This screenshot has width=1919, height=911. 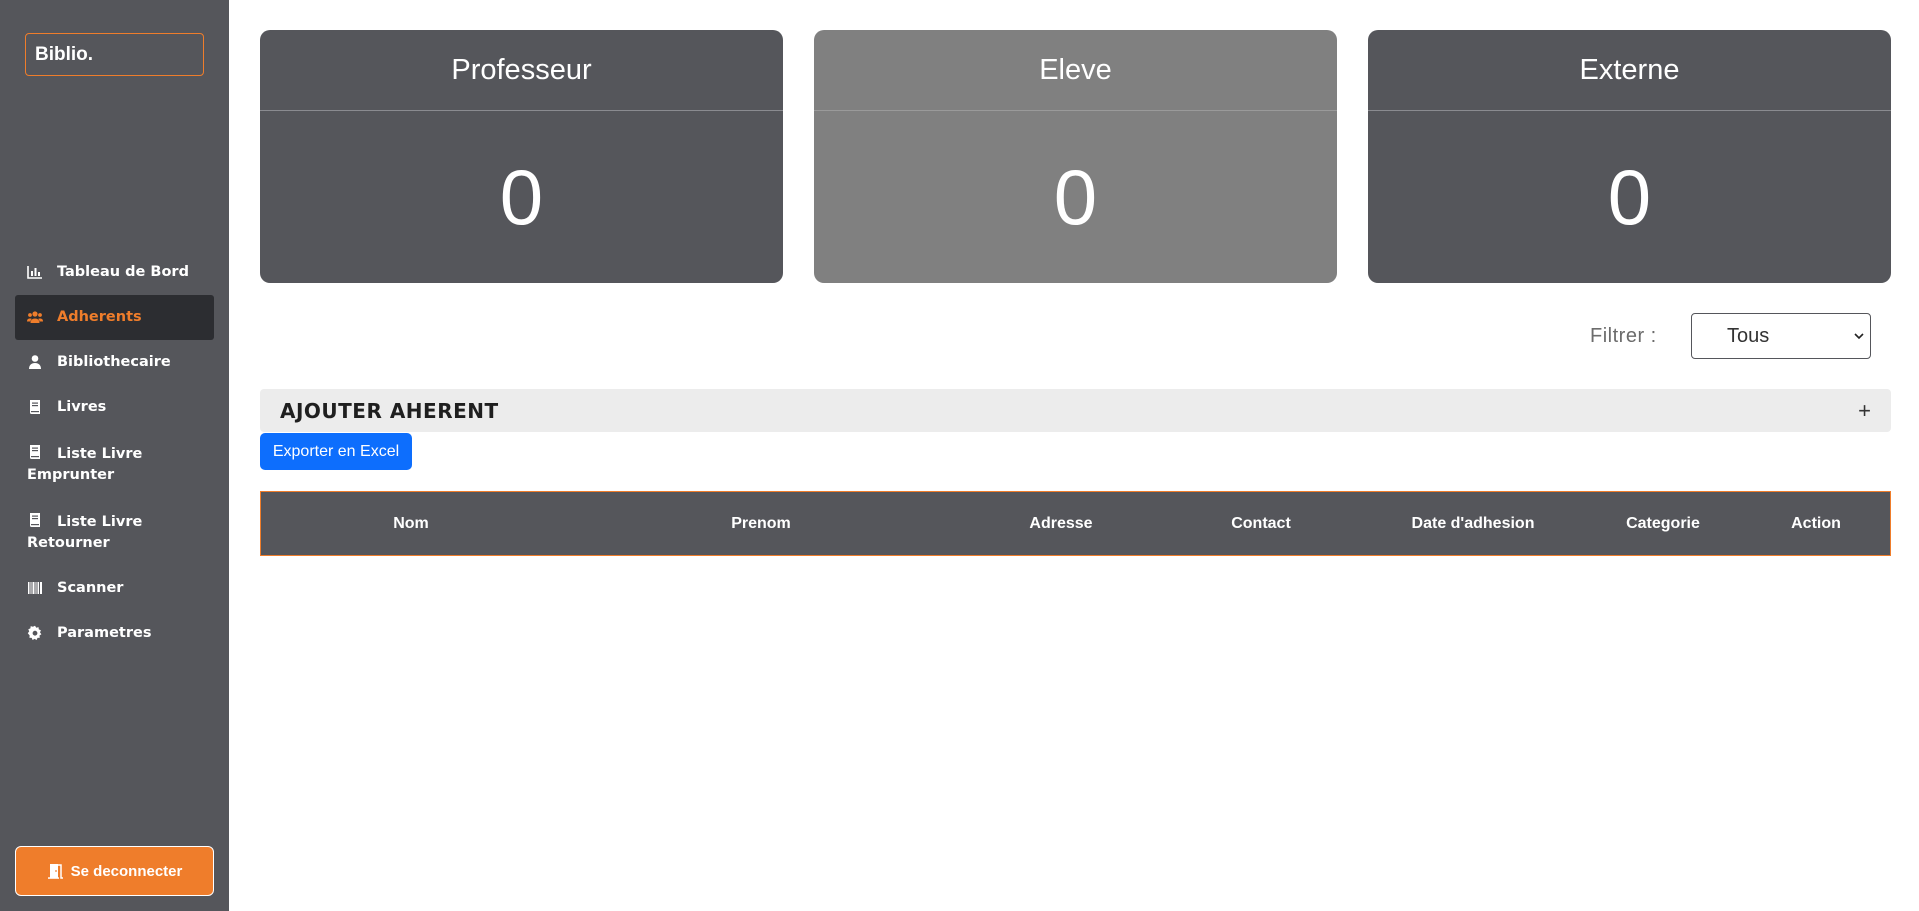 What do you see at coordinates (114, 54) in the screenshot?
I see `app-logo: Biblio.` at bounding box center [114, 54].